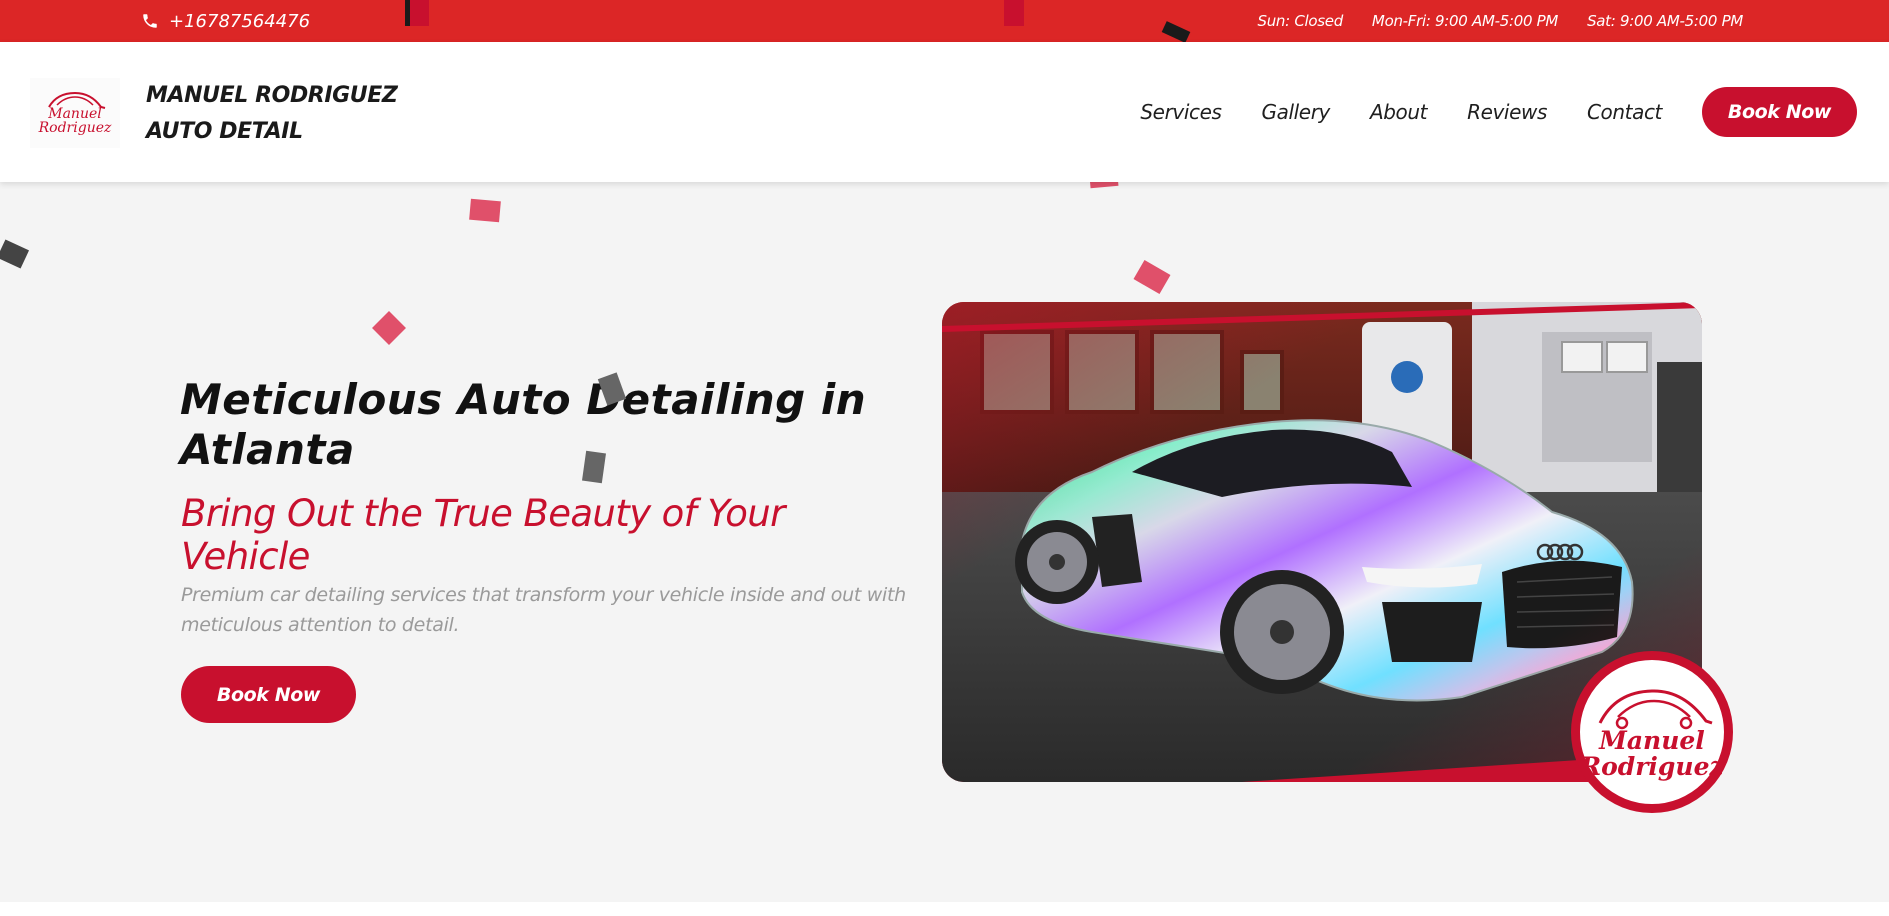  What do you see at coordinates (1465, 21) in the screenshot?
I see `hours-weekdays: Mon-Fri: 9:00 AM-5:00 PM` at bounding box center [1465, 21].